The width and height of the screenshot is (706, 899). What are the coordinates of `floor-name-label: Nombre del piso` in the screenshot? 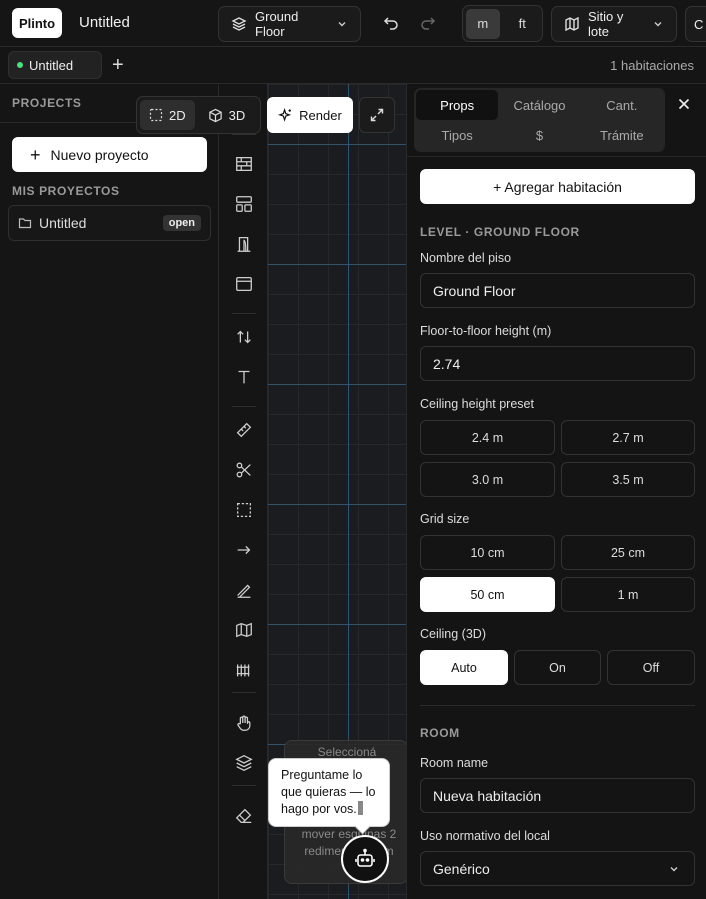 It's located at (466, 258).